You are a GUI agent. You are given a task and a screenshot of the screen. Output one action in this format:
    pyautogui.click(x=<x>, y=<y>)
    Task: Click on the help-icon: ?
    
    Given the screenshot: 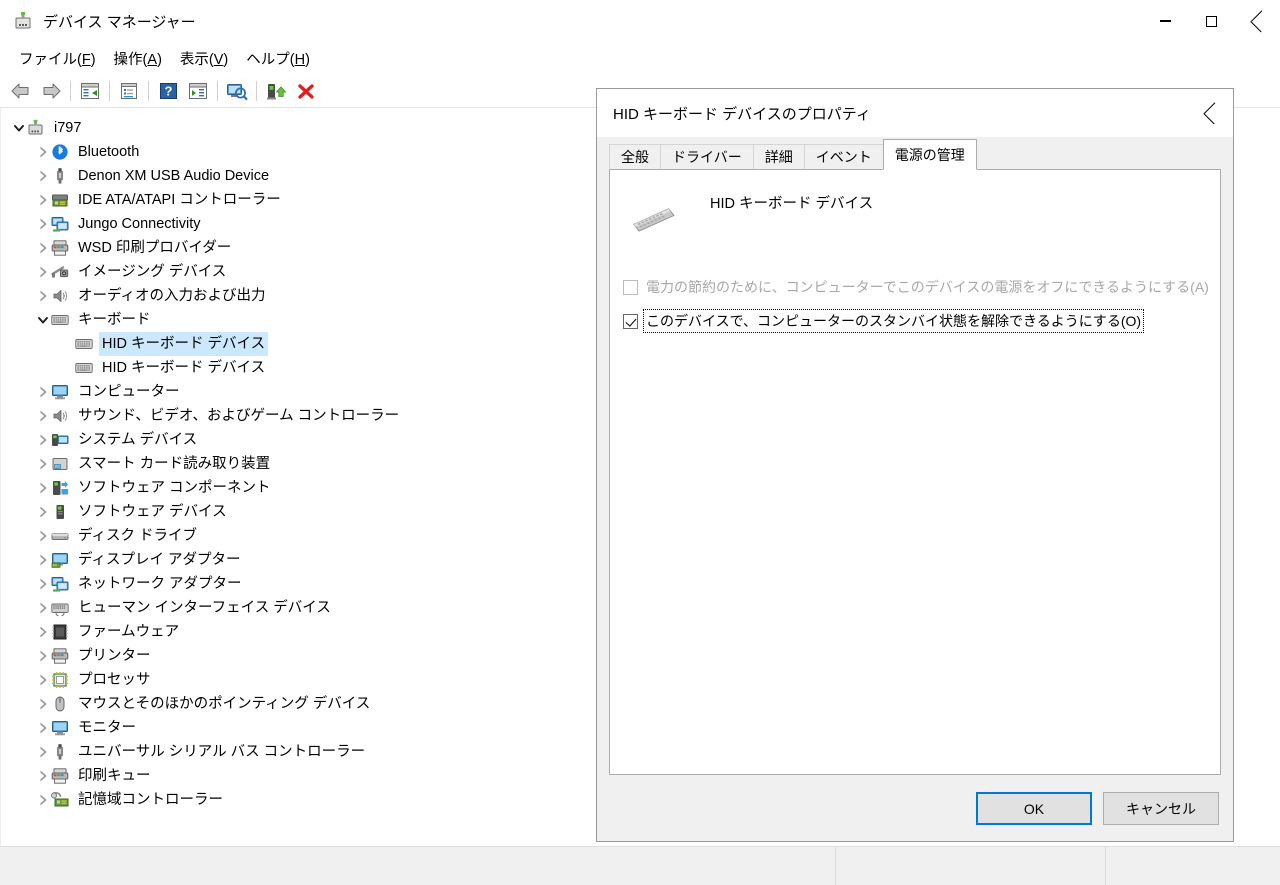 What is the action you would take?
    pyautogui.click(x=168, y=91)
    